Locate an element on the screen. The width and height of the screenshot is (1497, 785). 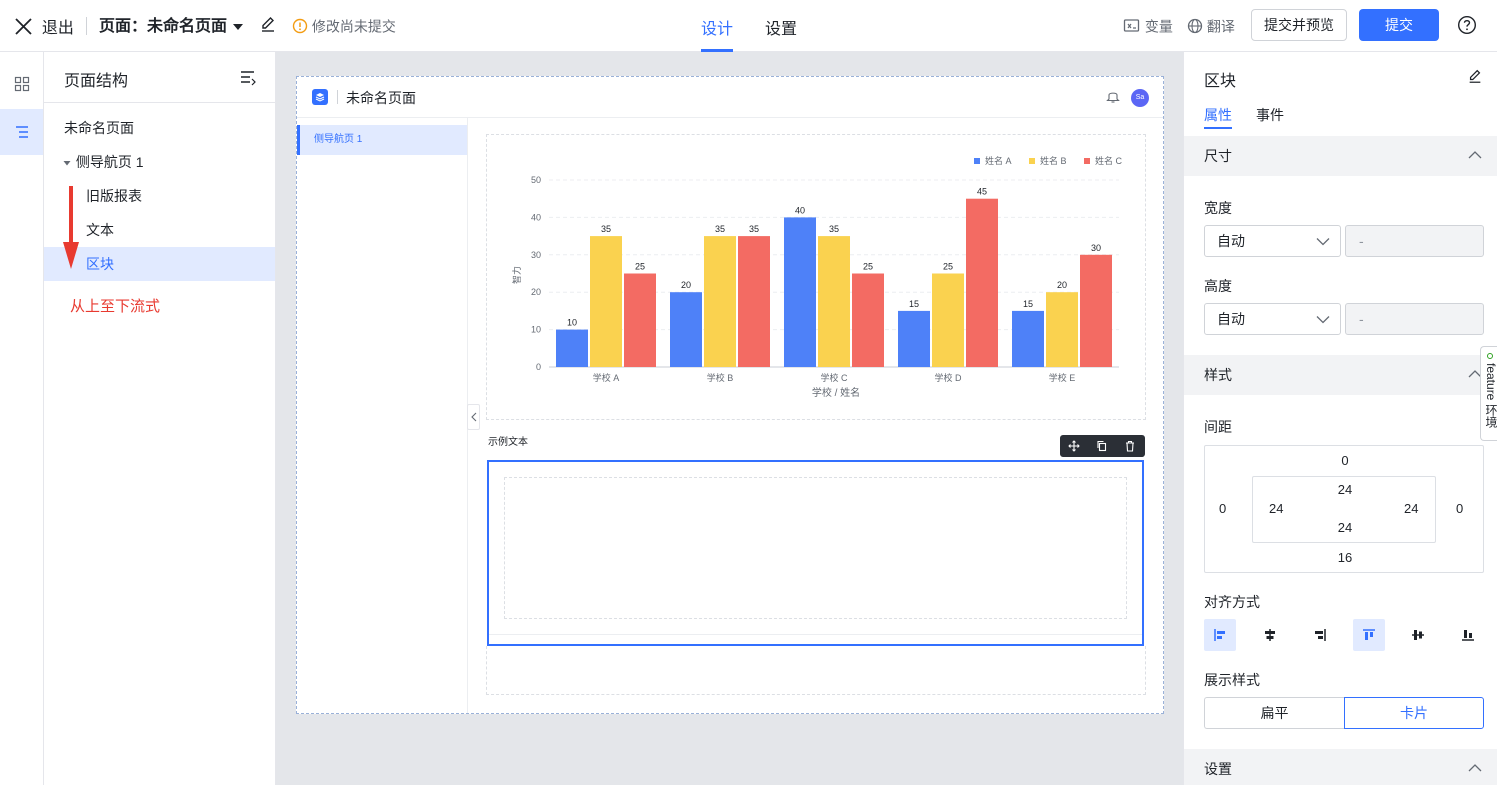
width-select: 自动 is located at coordinates (1272, 241).